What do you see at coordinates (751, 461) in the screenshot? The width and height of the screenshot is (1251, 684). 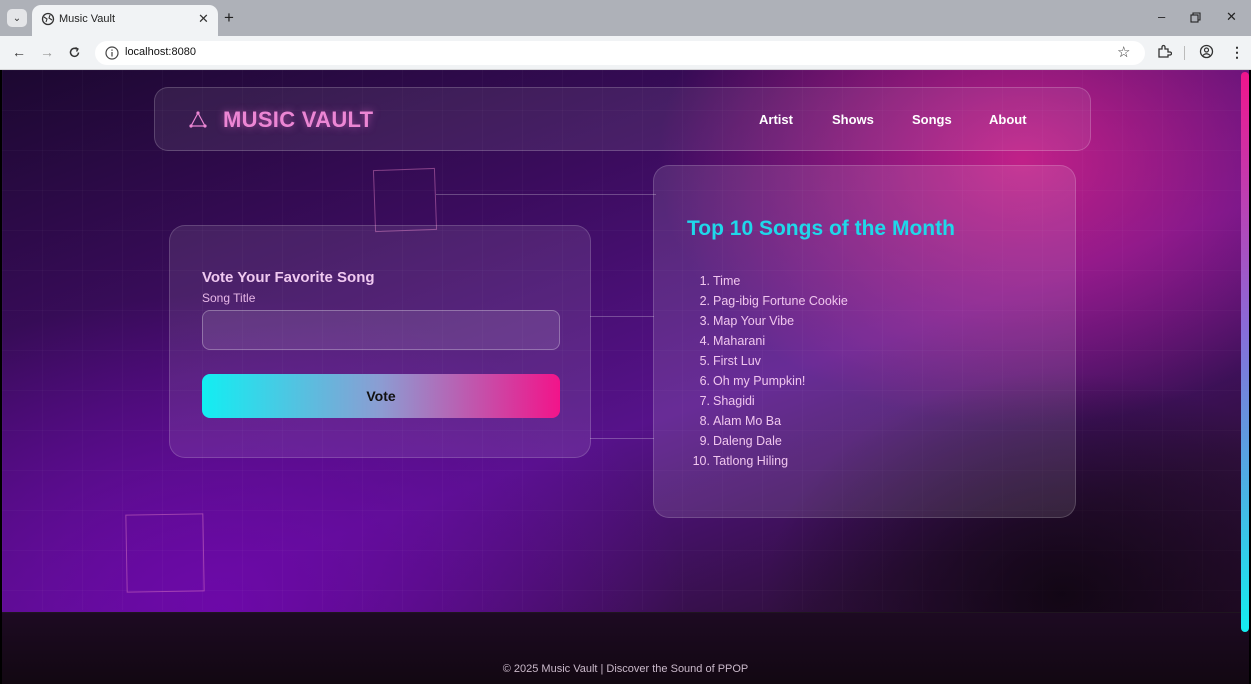 I see `song-title: Tatlong Hiling` at bounding box center [751, 461].